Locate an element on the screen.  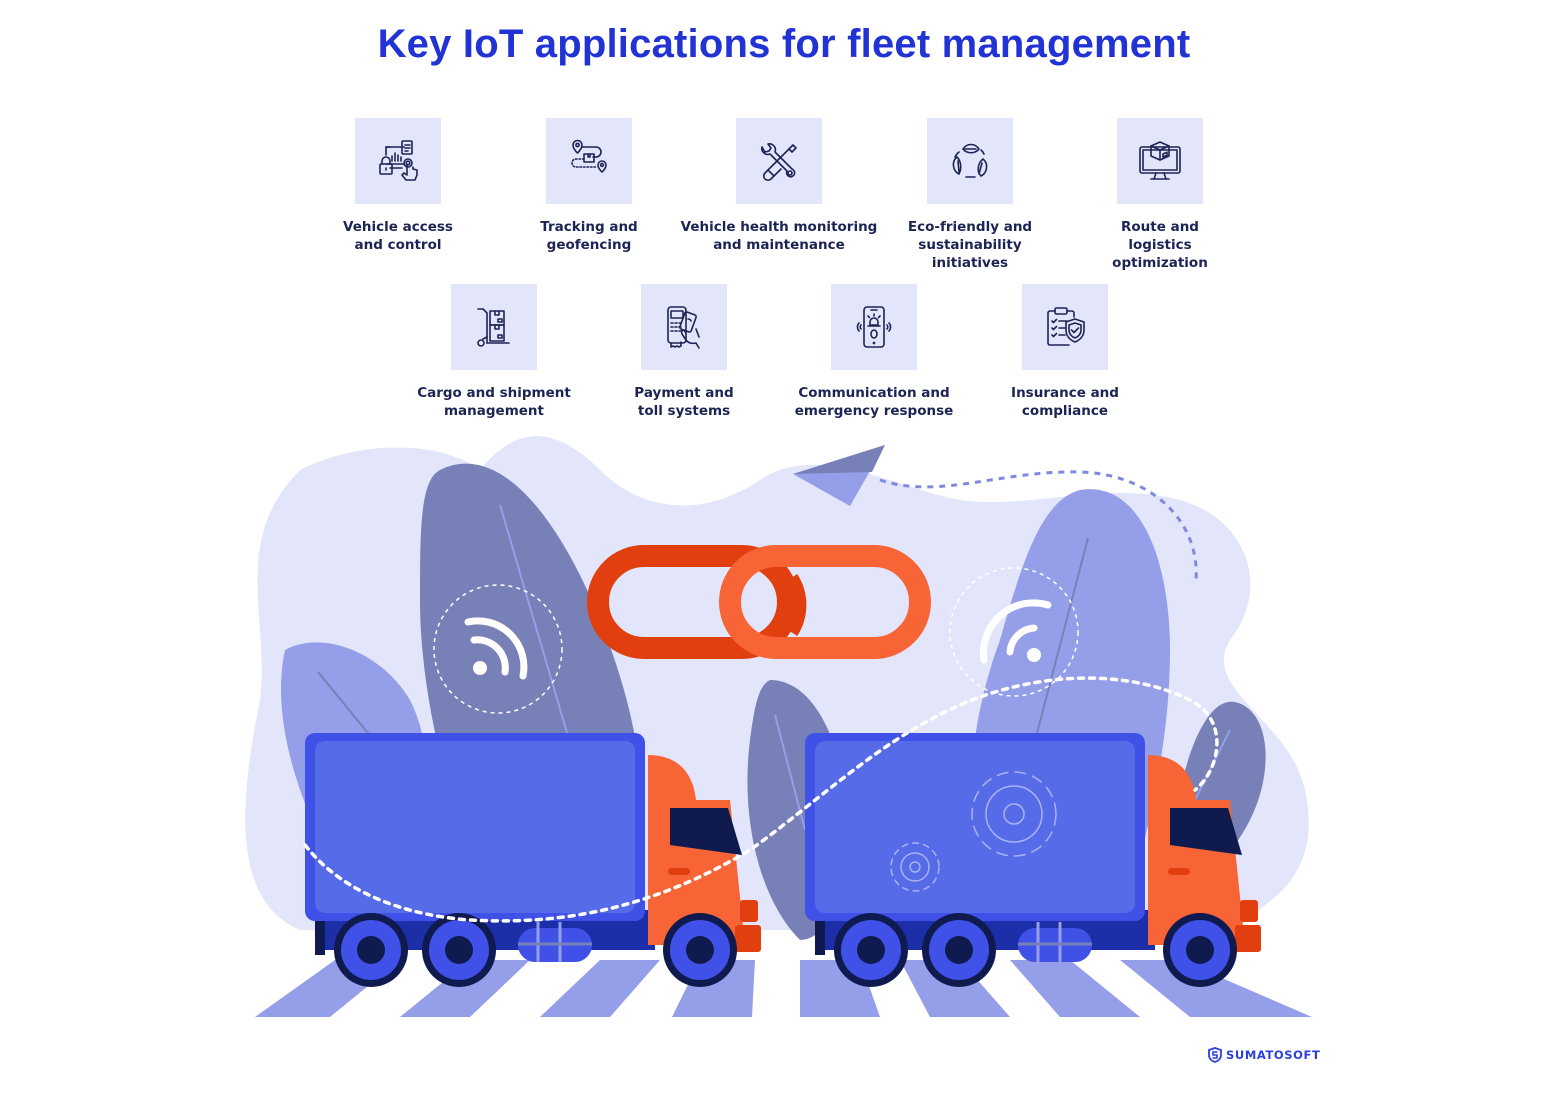
access-control-icon is located at coordinates (398, 160).